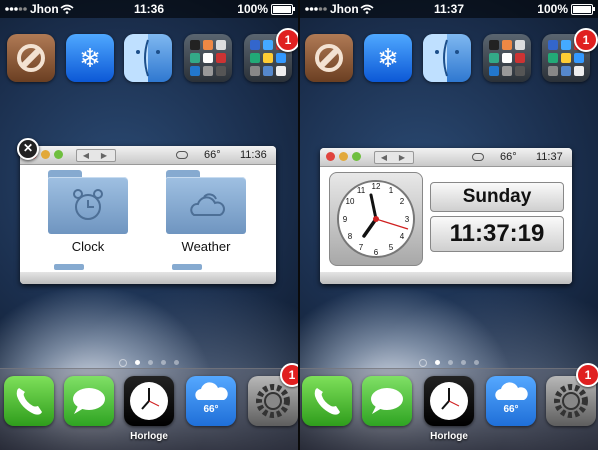 This screenshot has height=450, width=598. Describe the element at coordinates (206, 246) in the screenshot. I see `folder-label-weather: Weather` at that location.